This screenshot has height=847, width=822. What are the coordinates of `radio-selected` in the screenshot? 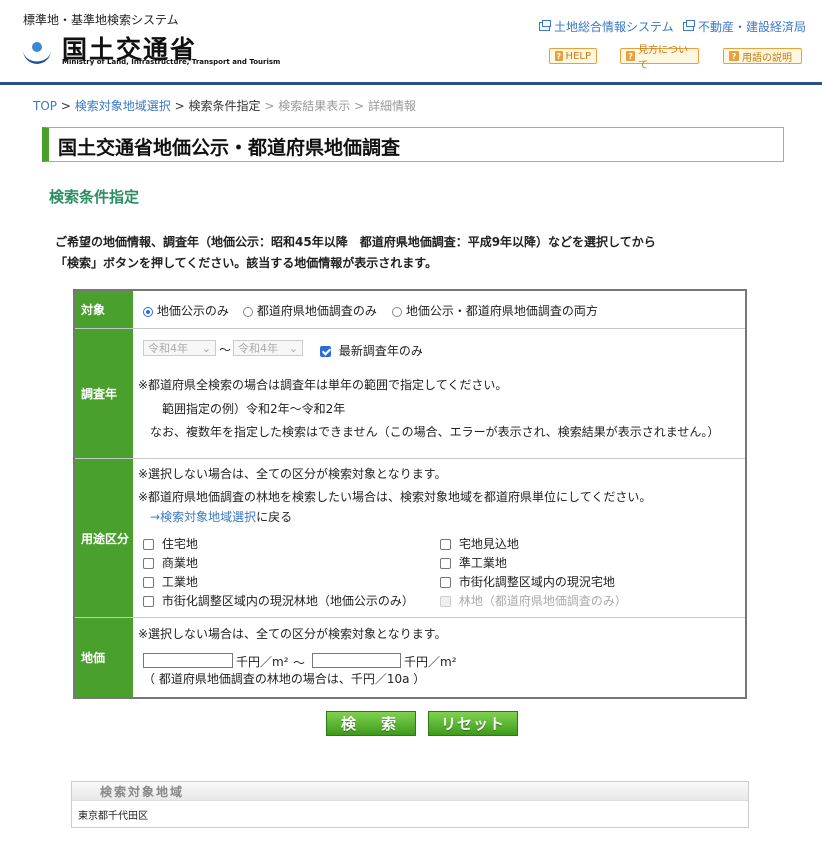 It's located at (148, 311).